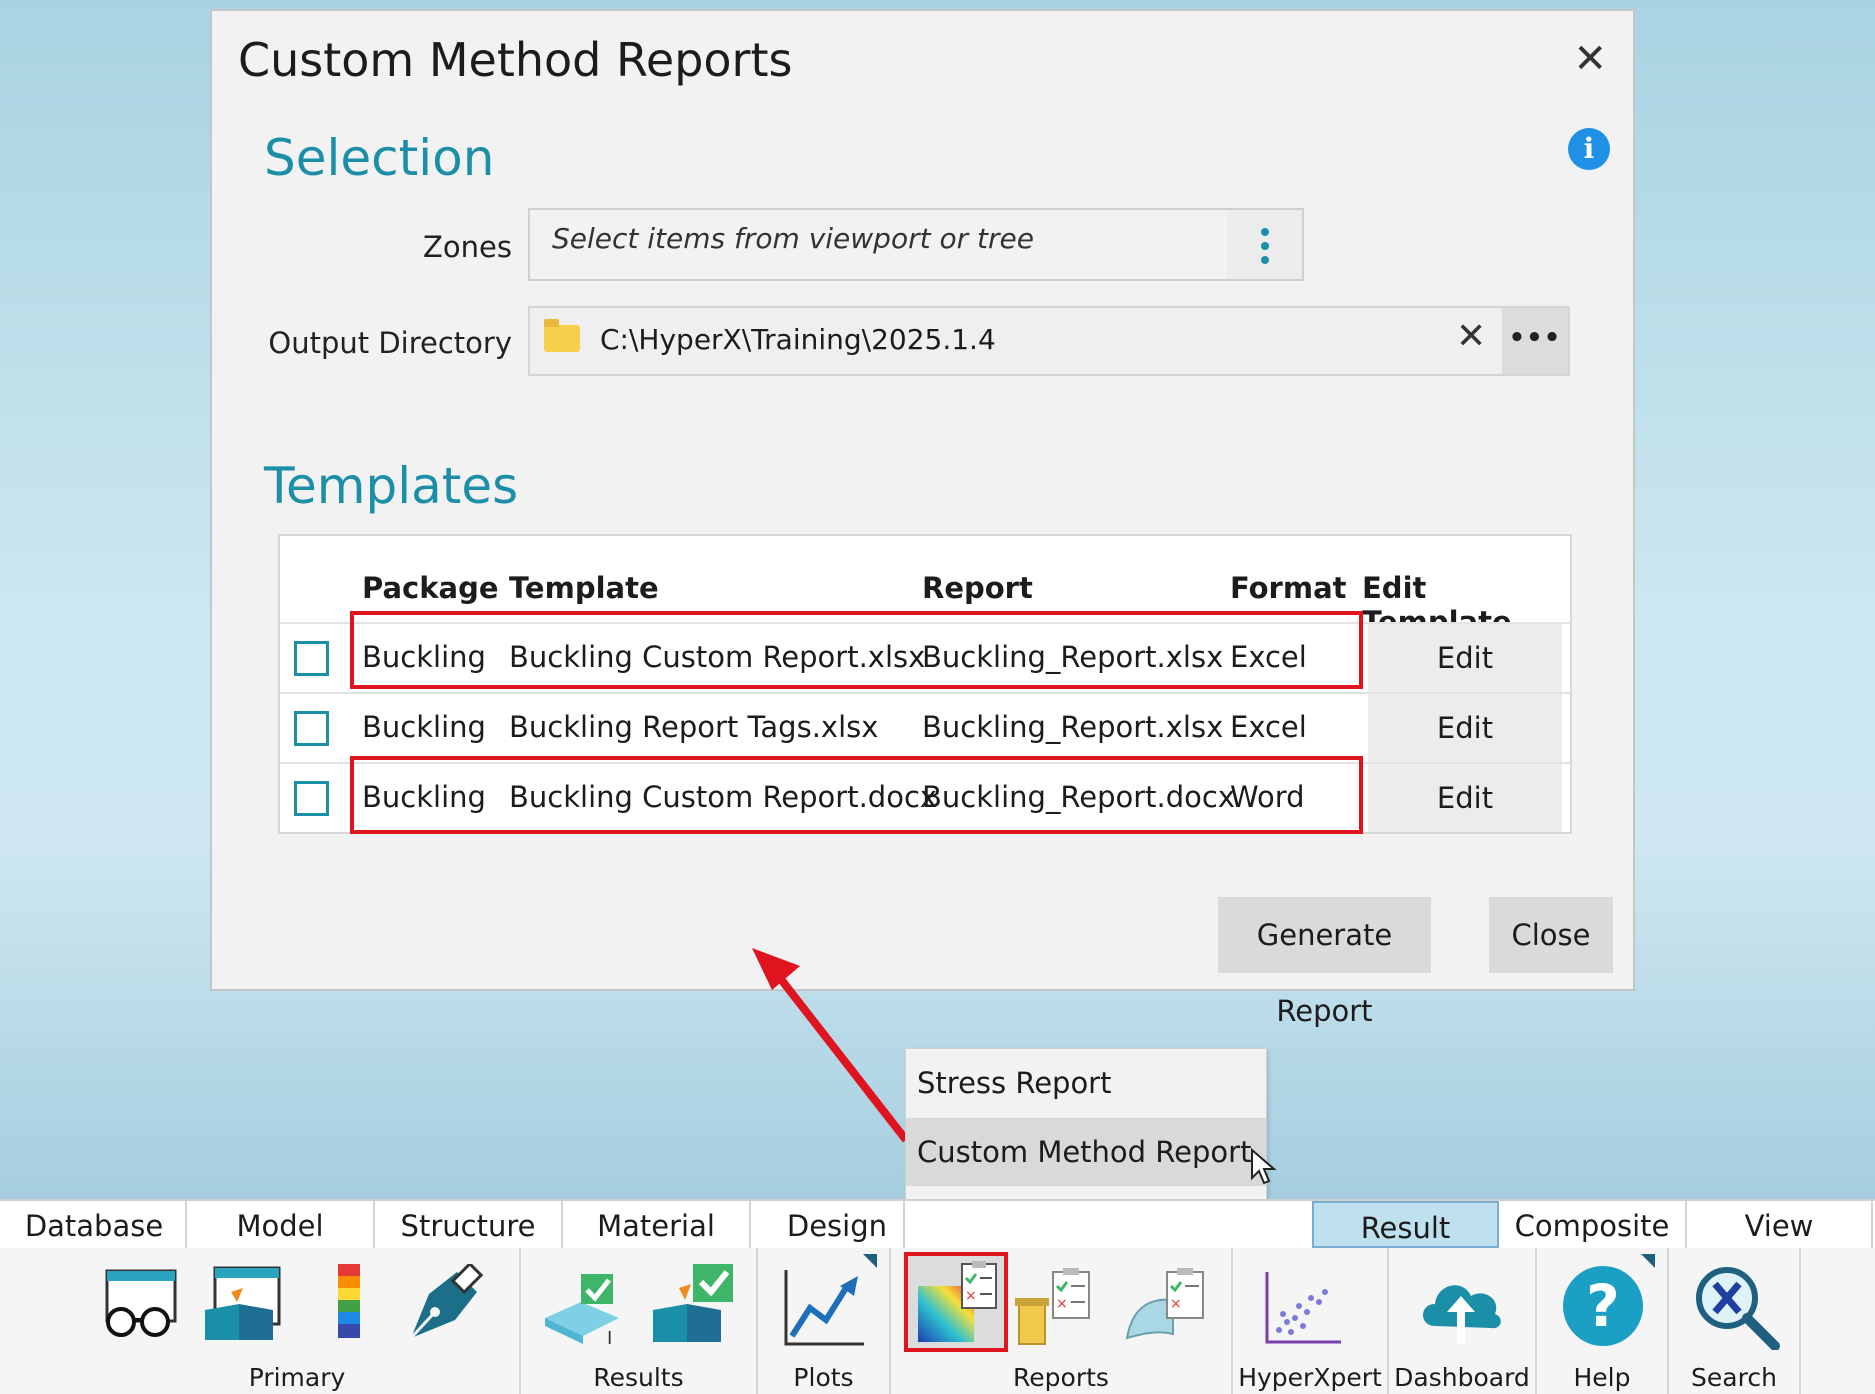 The image size is (1875, 1394). I want to click on glasses-window-icon, so click(139, 1304).